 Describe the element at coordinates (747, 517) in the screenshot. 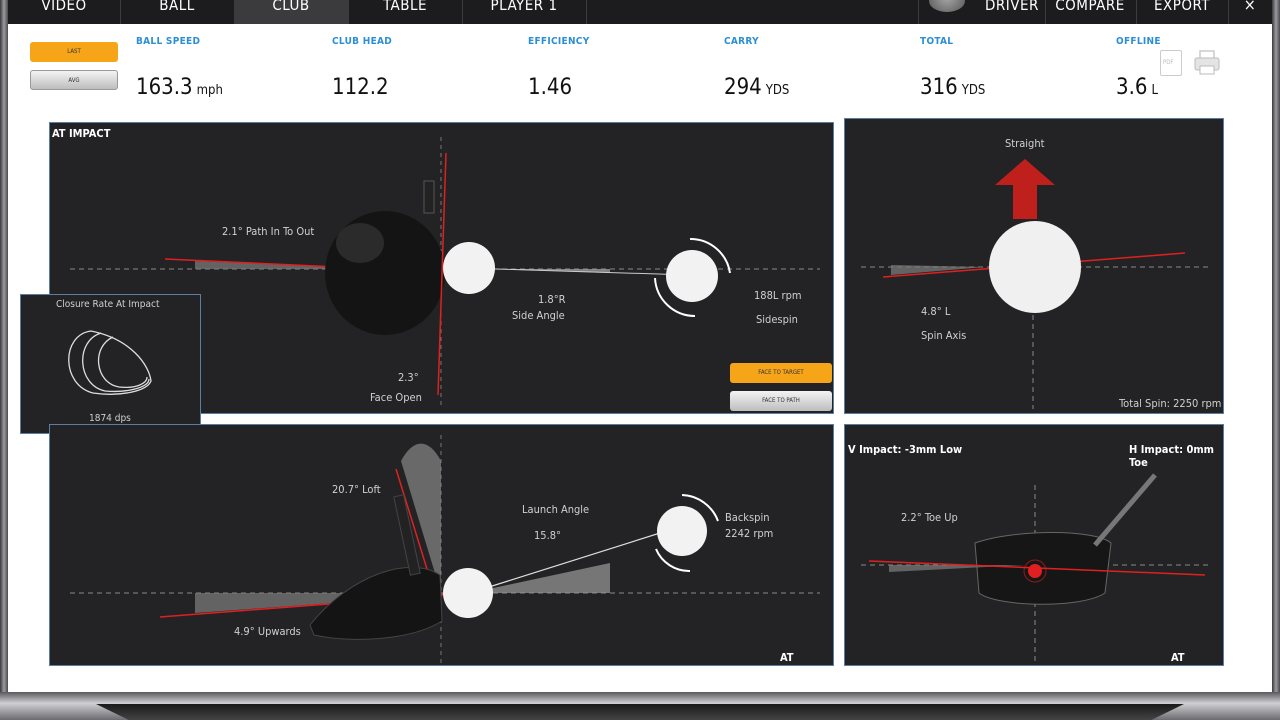

I see `backspin-label: Backspin` at that location.